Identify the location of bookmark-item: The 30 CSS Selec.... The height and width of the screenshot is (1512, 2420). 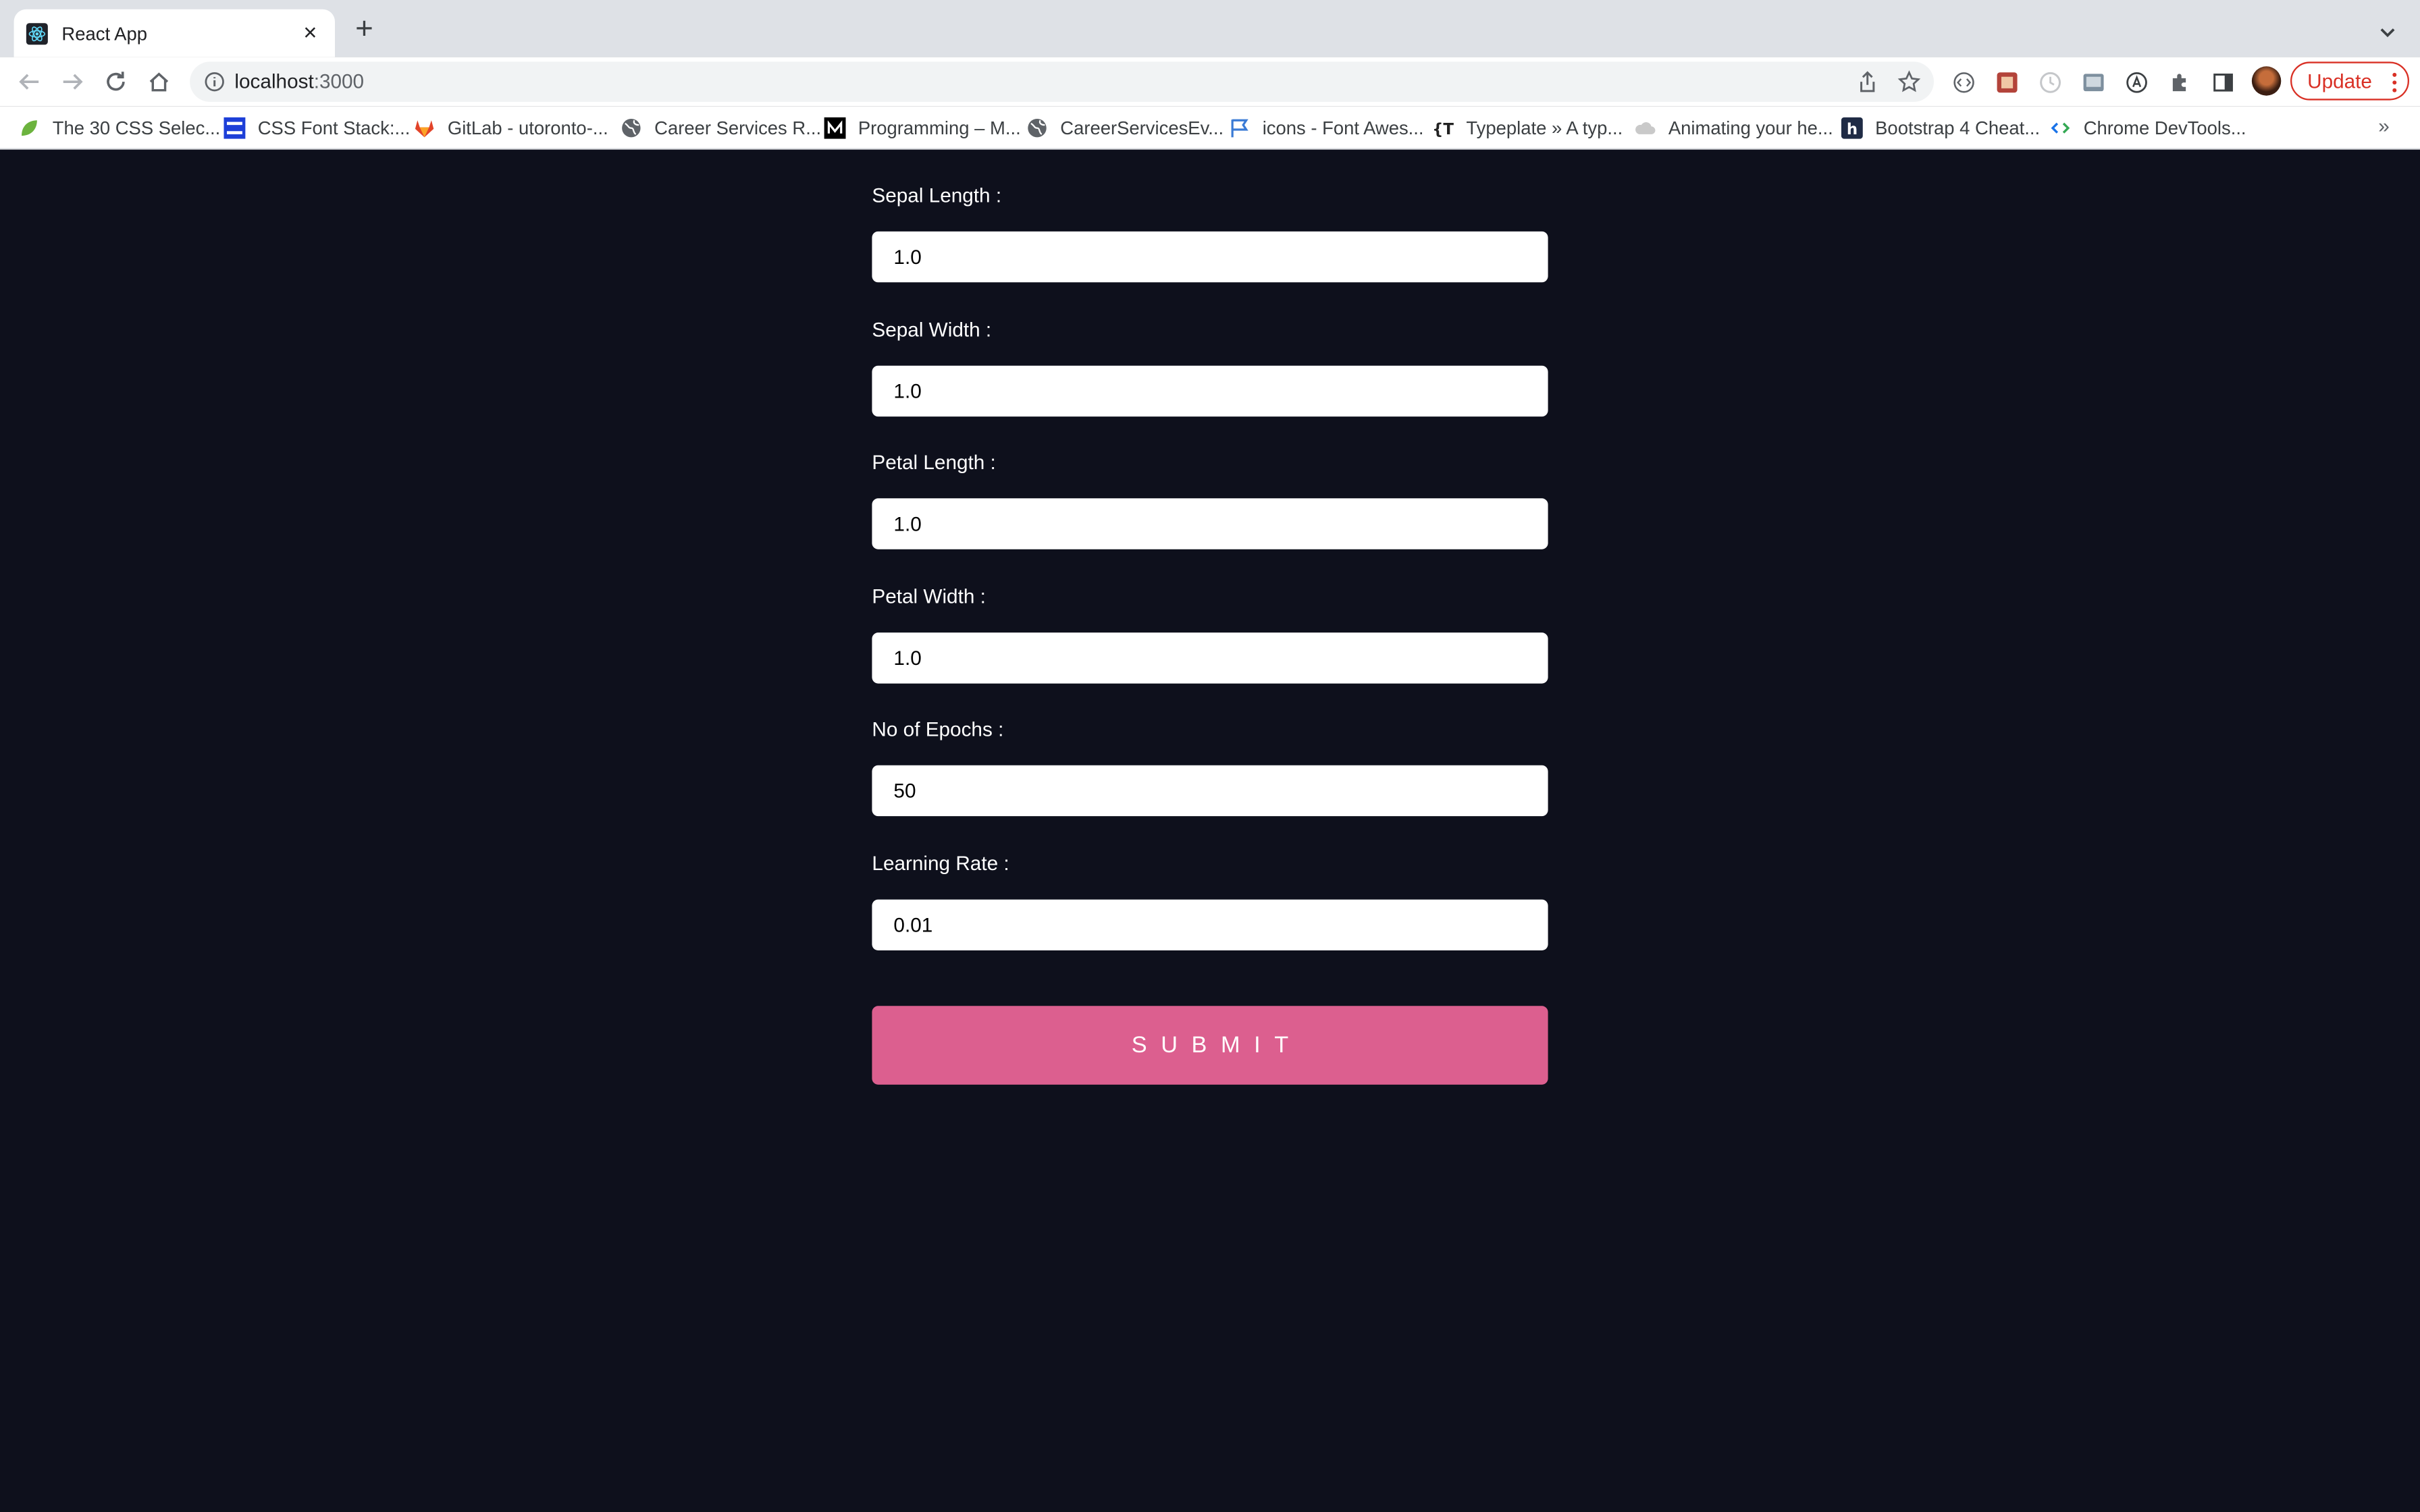
(119, 127).